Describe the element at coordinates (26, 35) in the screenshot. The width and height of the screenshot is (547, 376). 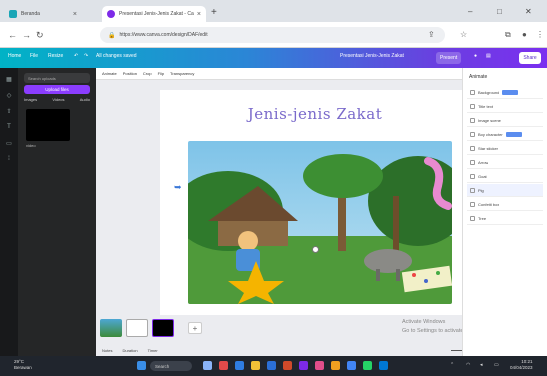
I see `forward-icon: →` at that location.